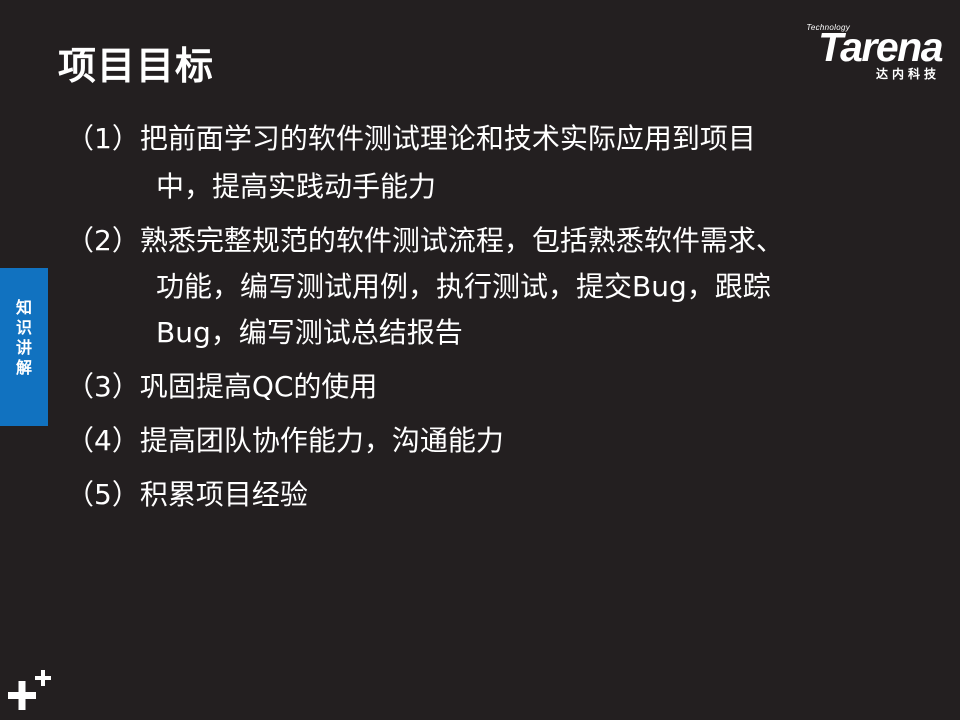  What do you see at coordinates (136, 66) in the screenshot?
I see `slide-title: 项目目标` at bounding box center [136, 66].